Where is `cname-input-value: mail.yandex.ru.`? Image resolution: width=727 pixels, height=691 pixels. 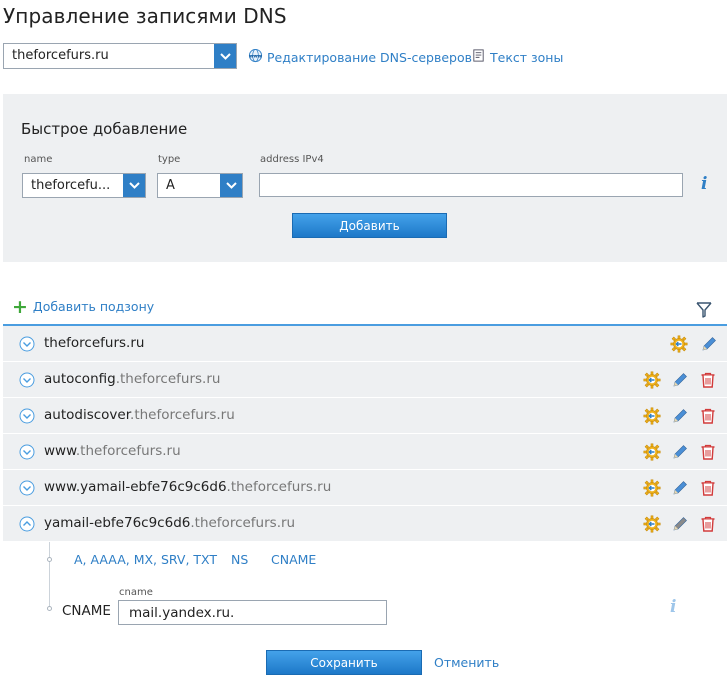
cname-input-value: mail.yandex.ru. is located at coordinates (182, 613).